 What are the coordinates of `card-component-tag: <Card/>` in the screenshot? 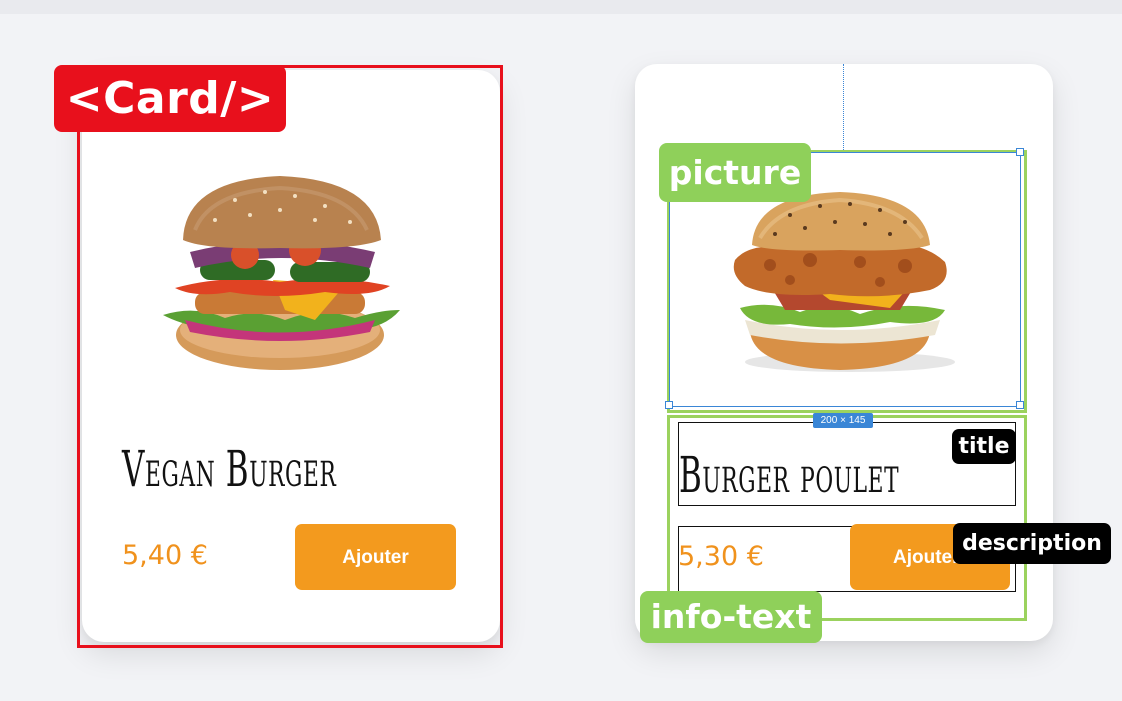 It's located at (170, 98).